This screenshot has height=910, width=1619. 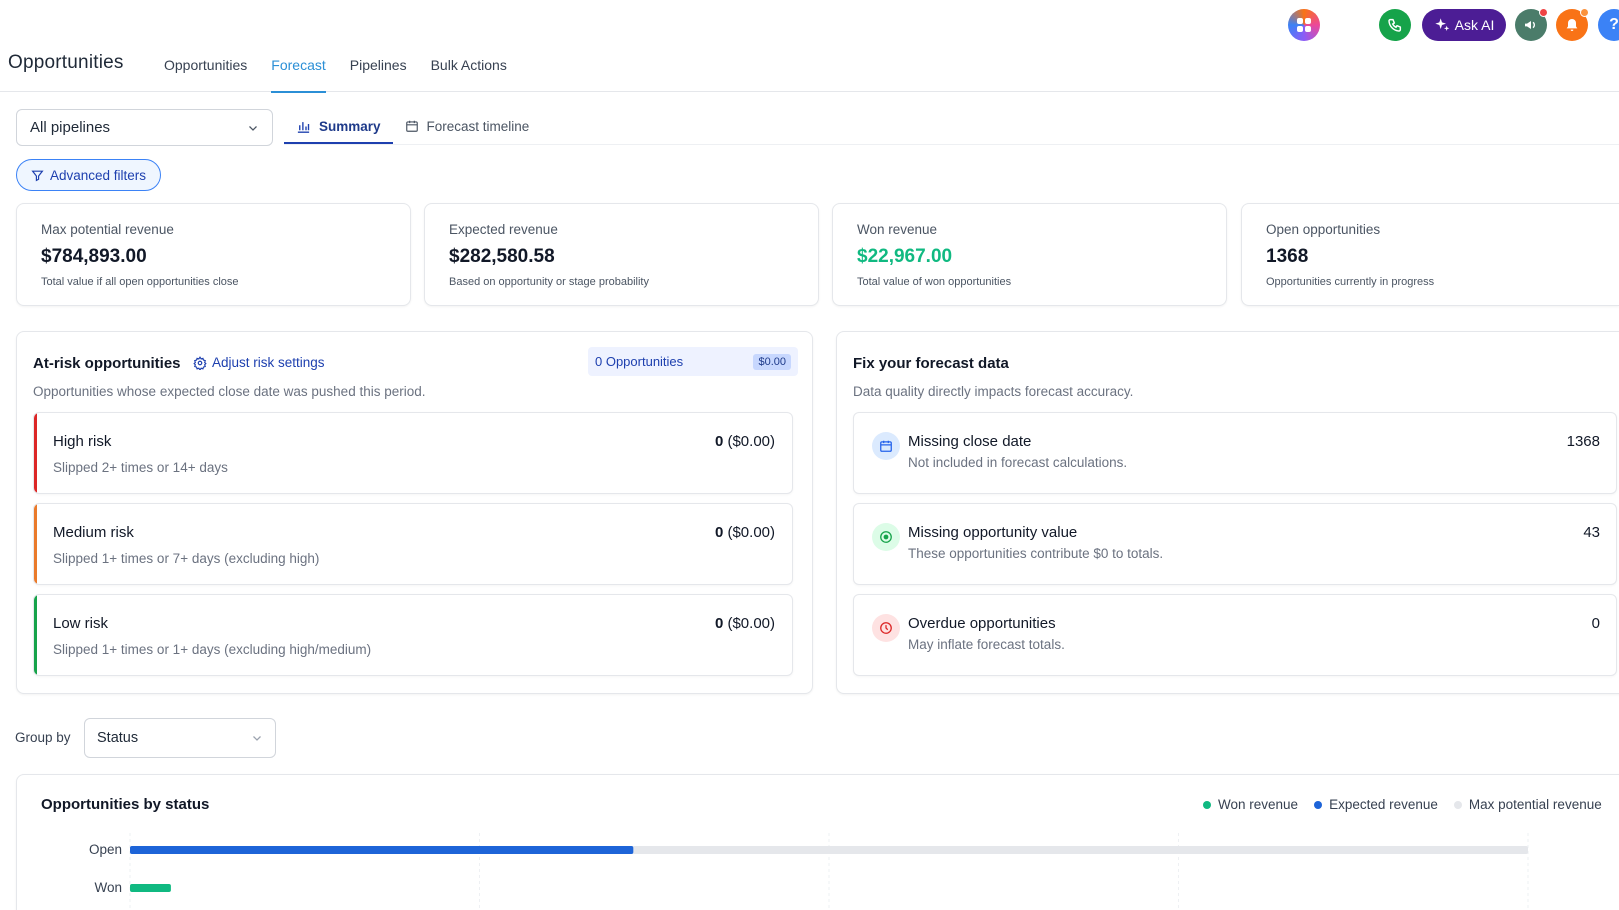 I want to click on advanced-filters-label: Advanced filters, so click(x=98, y=175).